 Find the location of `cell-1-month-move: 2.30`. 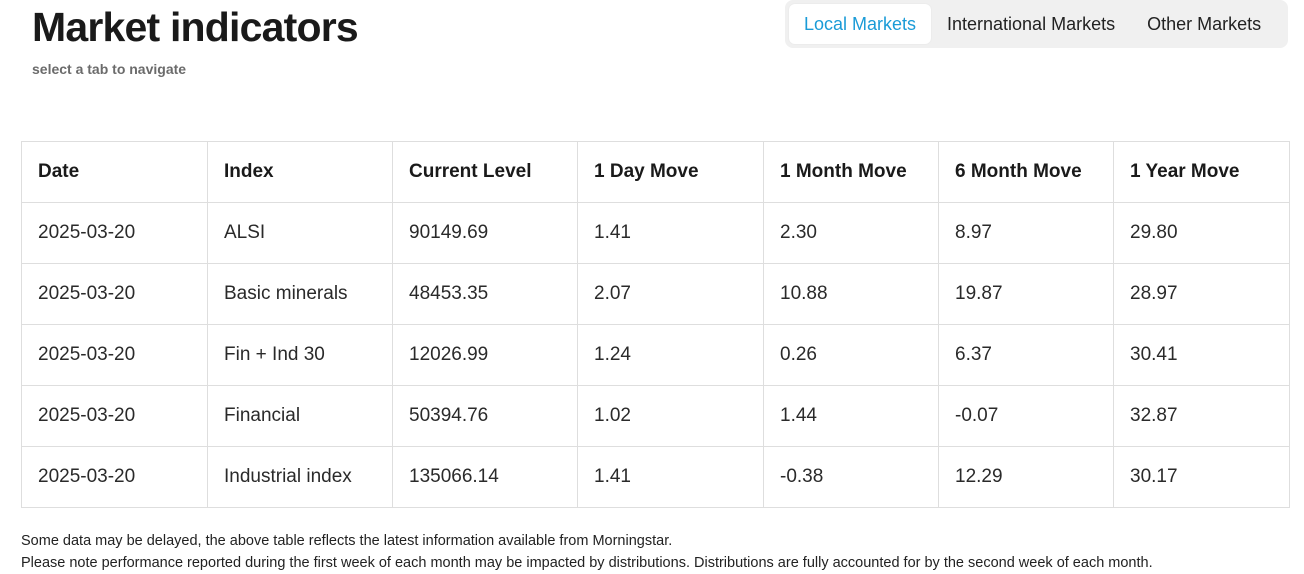

cell-1-month-move: 2.30 is located at coordinates (851, 233).